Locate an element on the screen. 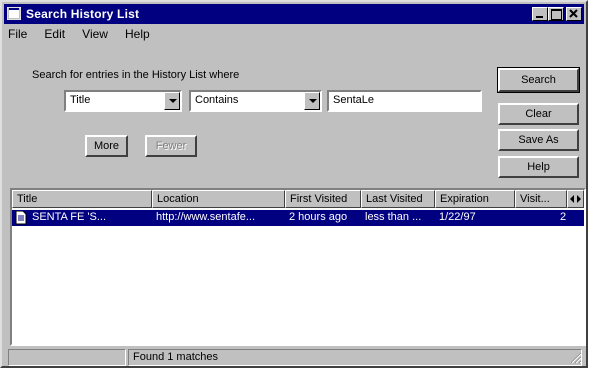 The width and height of the screenshot is (592, 372). column-header-last-visited: Last Visited is located at coordinates (398, 199).